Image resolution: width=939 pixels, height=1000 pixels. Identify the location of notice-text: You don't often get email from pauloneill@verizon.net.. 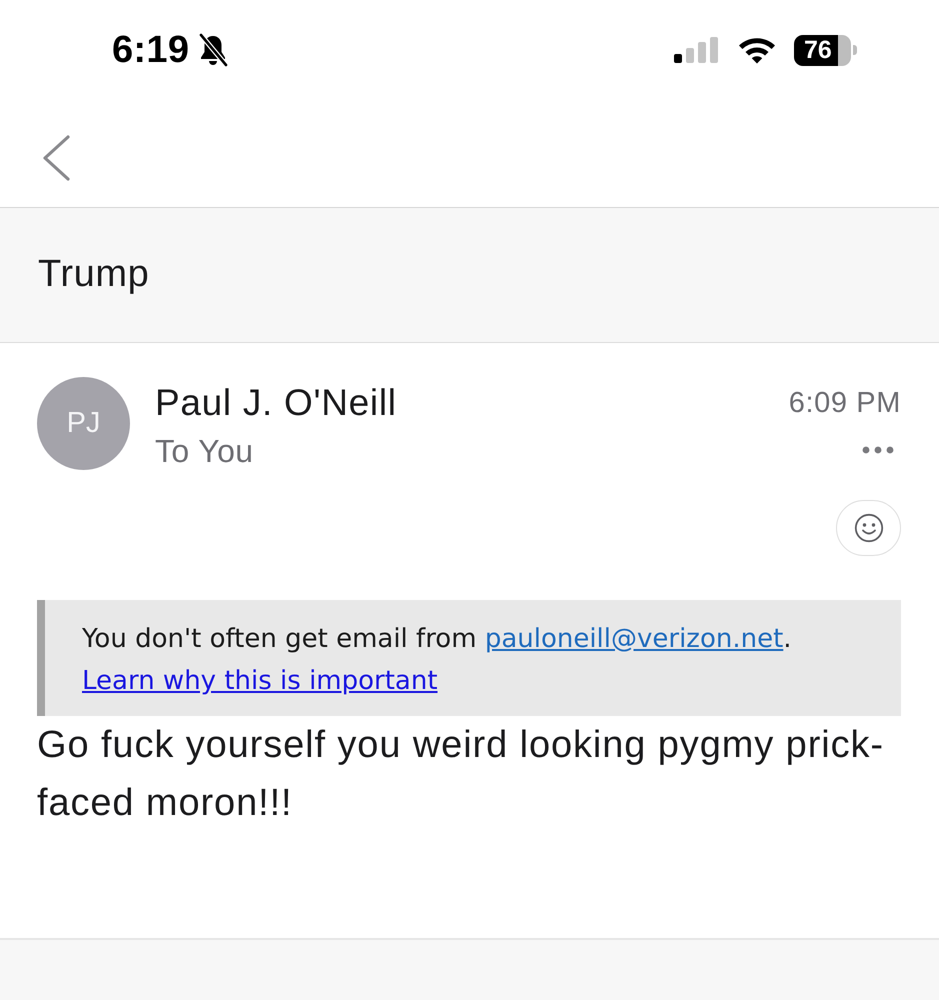
(437, 639).